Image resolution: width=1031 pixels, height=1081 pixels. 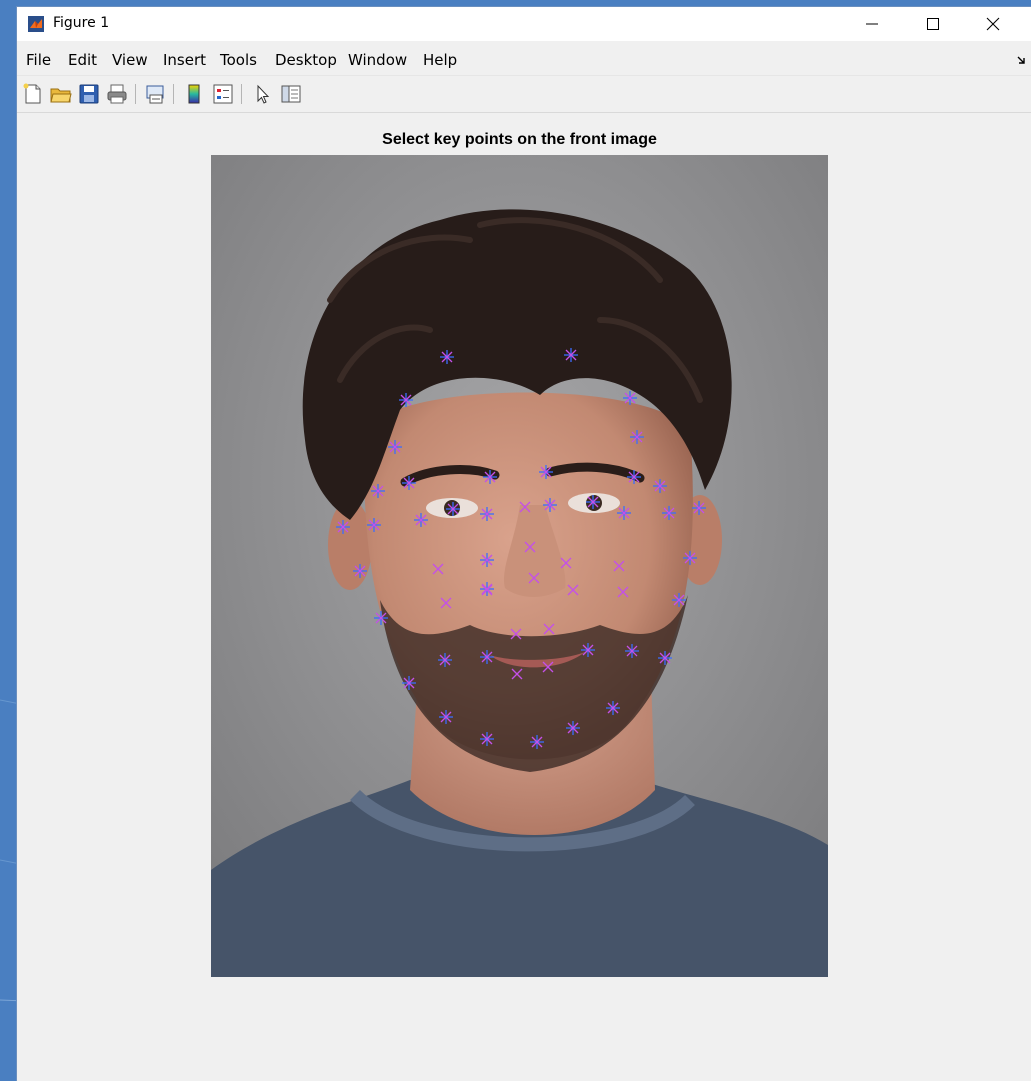 I want to click on minimize-button, so click(x=872, y=24).